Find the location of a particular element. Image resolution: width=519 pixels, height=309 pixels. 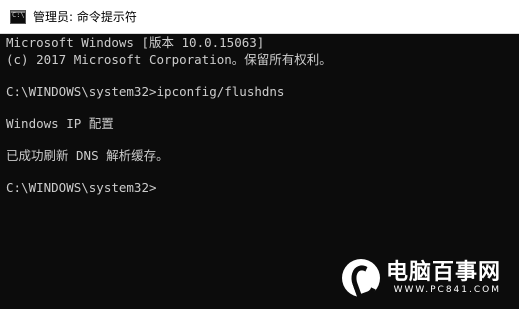

console-line: C:\WINDOWS\system32>ipconfig/flushdns is located at coordinates (145, 91).